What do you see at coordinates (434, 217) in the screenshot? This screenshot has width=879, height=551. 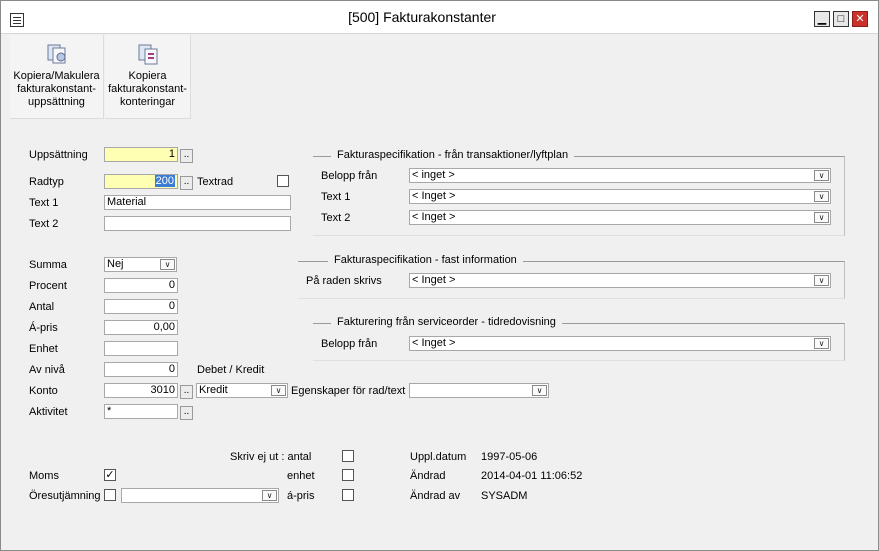 I see `group1-text2-value: < Inget >` at bounding box center [434, 217].